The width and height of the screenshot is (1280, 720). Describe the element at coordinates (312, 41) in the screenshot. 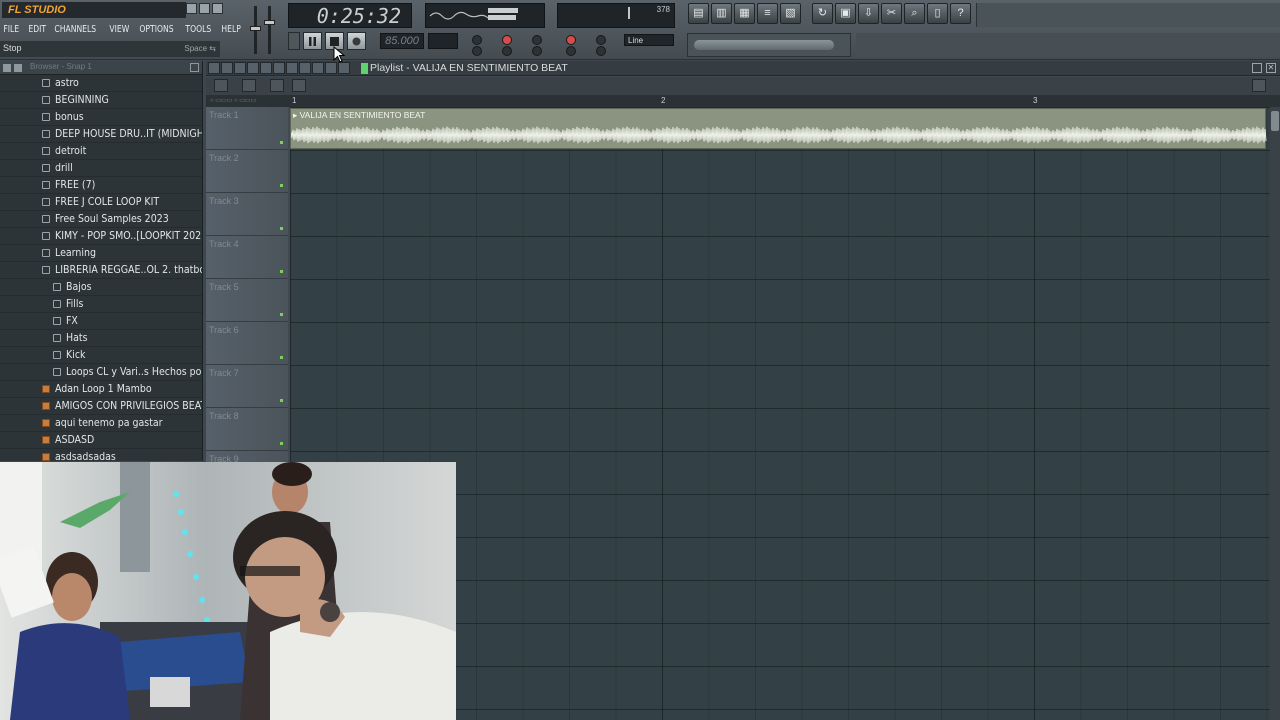

I see `play-pause-button` at that location.